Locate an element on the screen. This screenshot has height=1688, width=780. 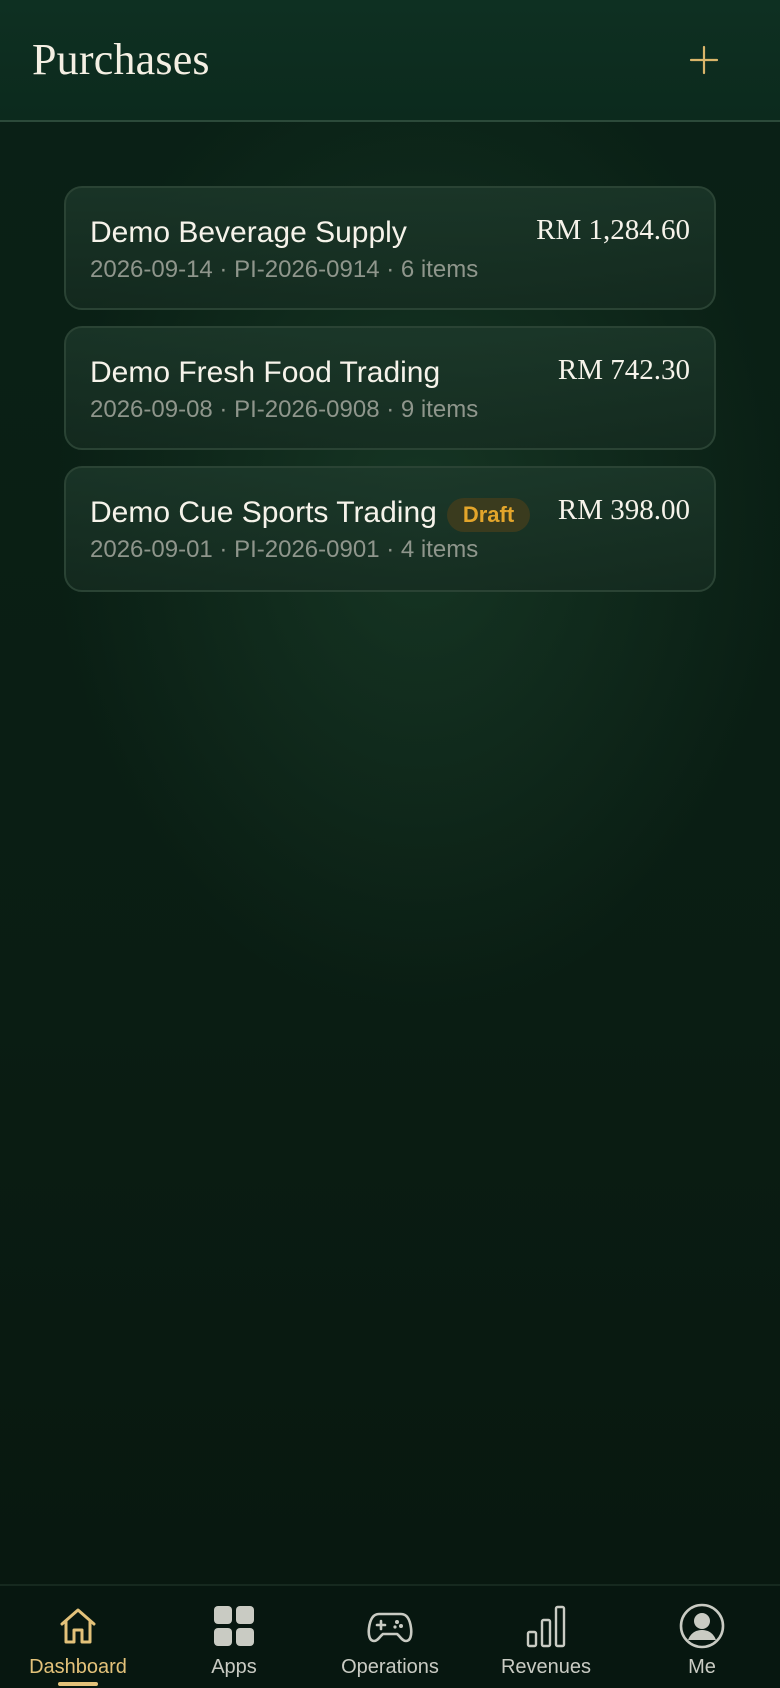
active-indicator is located at coordinates (78, 1684).